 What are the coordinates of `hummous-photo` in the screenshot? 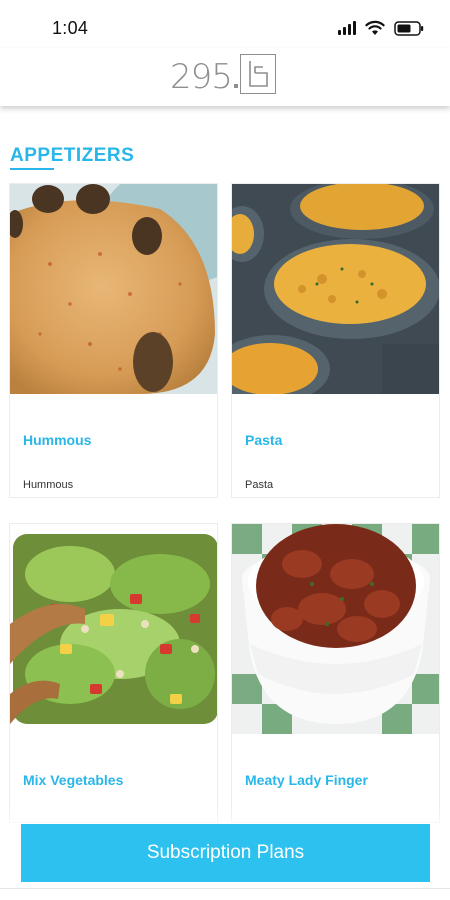 It's located at (113, 289).